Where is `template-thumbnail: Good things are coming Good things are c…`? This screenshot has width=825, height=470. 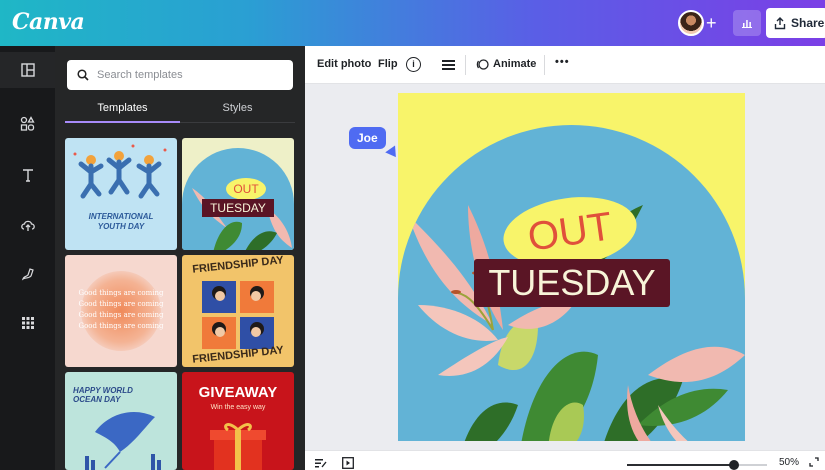
template-thumbnail: Good things are coming Good things are c… is located at coordinates (121, 311).